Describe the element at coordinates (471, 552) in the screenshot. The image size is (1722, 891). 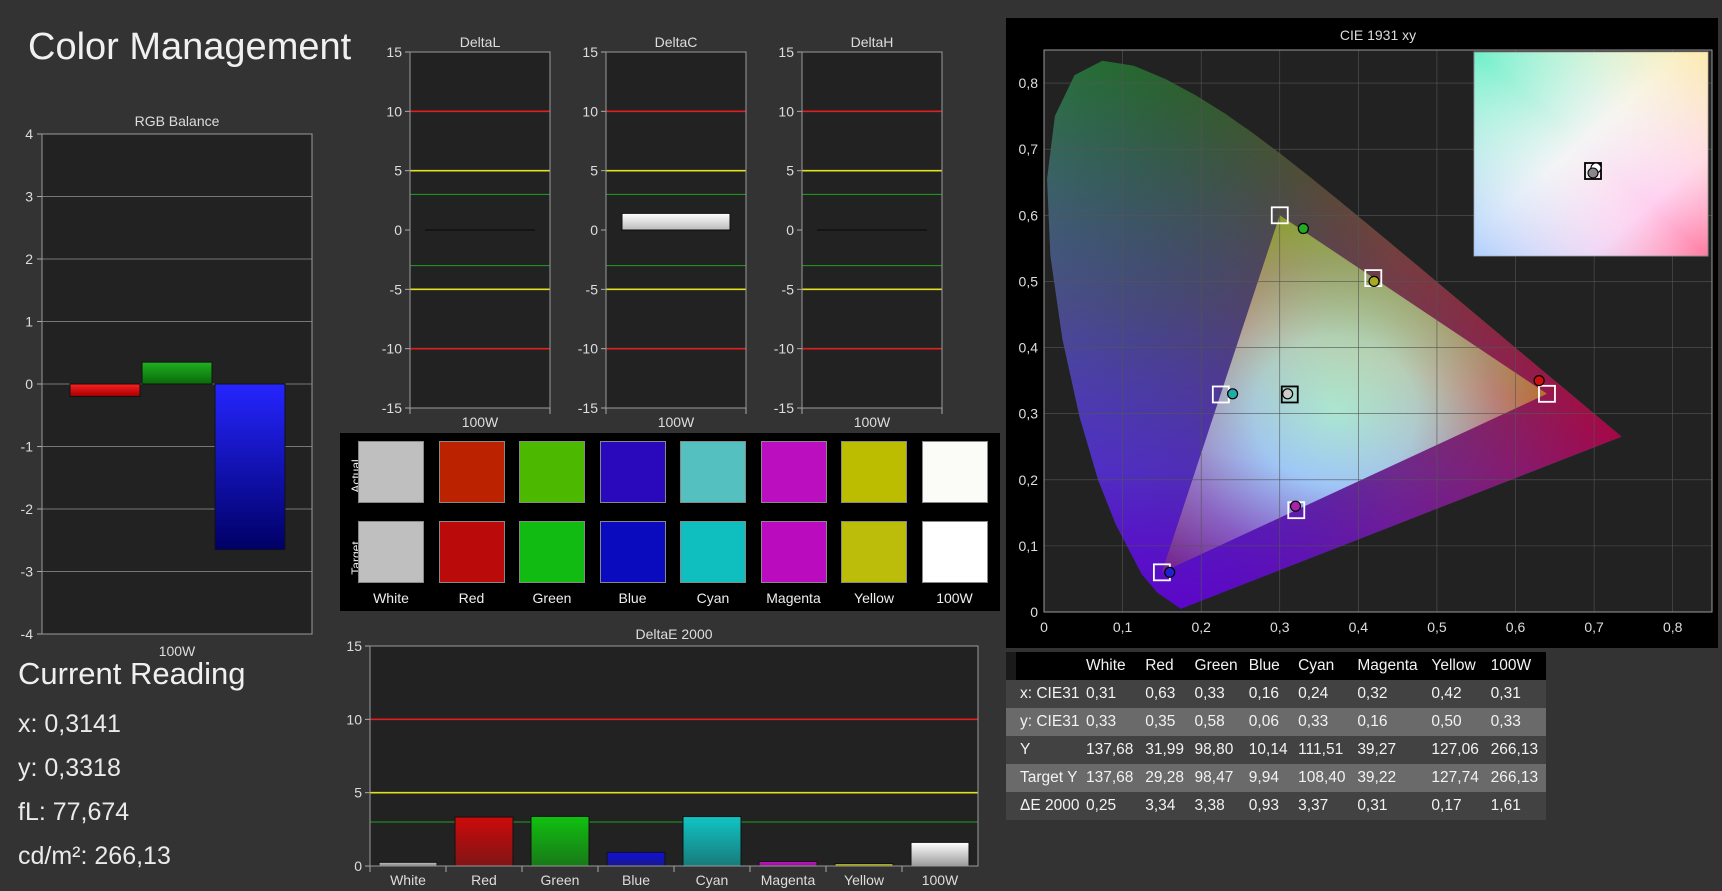
I see `swatch-target-red` at that location.